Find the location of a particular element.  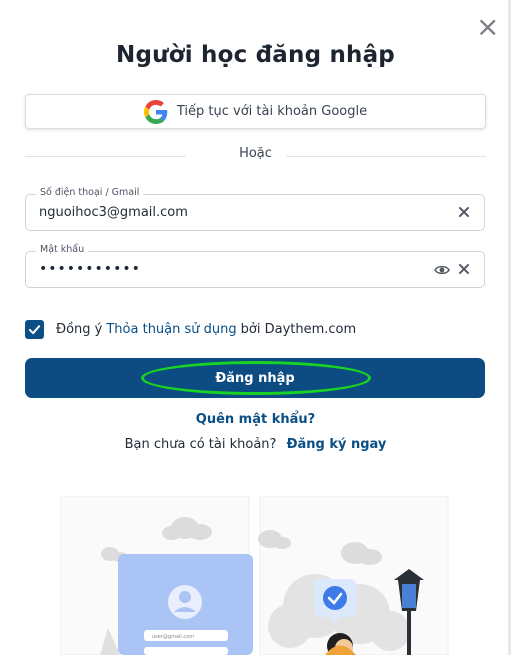

mock-input-text: user@gmail.com is located at coordinates (173, 637).